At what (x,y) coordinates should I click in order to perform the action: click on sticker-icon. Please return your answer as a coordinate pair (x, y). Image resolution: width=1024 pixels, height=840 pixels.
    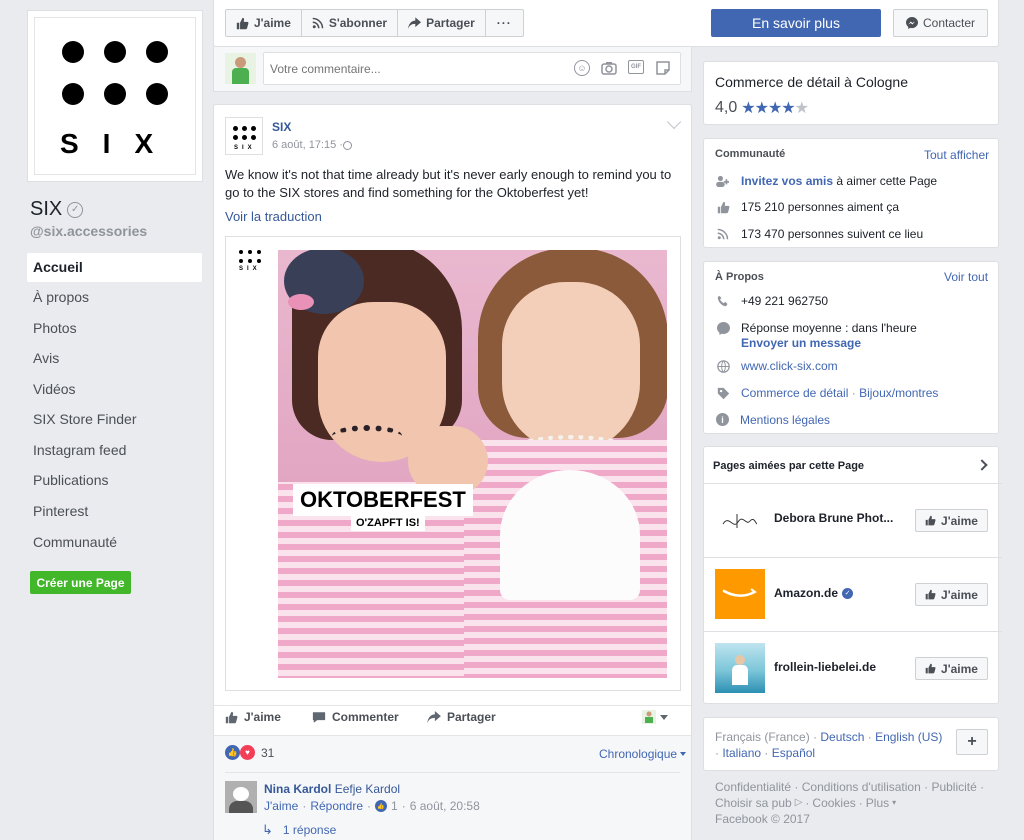
    Looking at the image, I should click on (663, 68).